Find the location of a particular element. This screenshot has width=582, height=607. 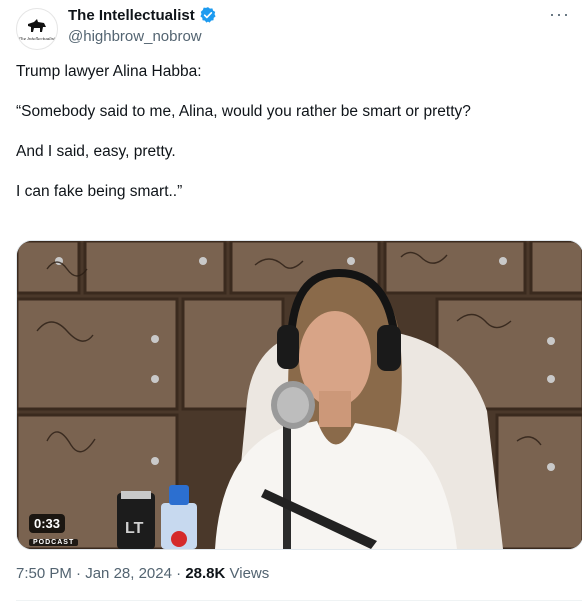

horse-rider-icon is located at coordinates (37, 25).